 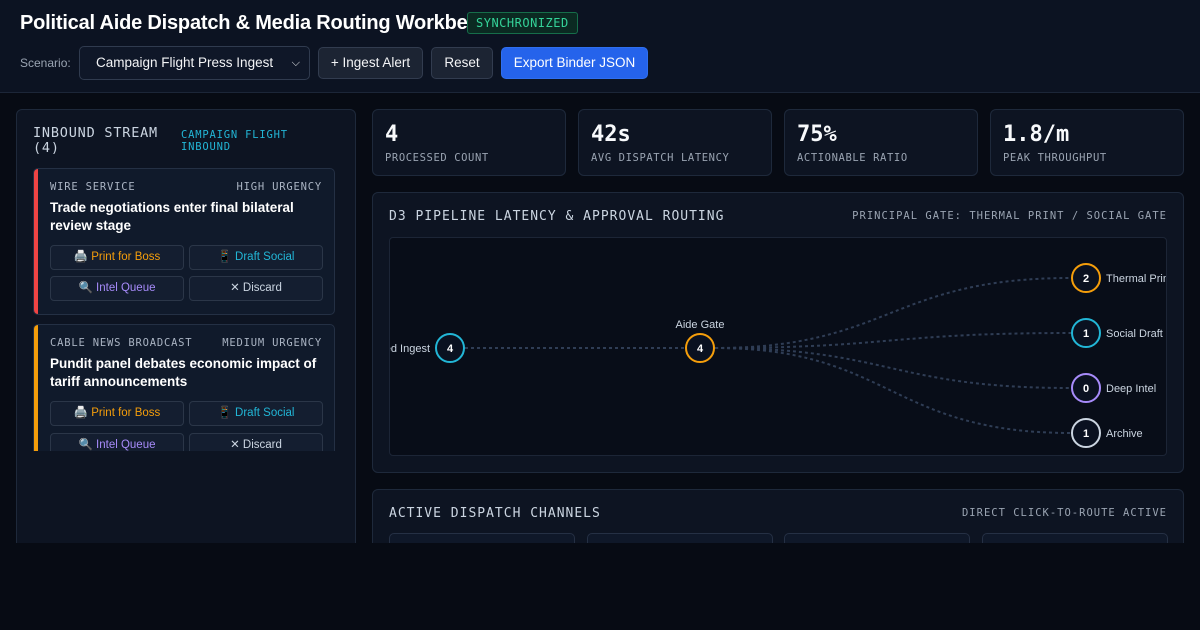 What do you see at coordinates (370, 63) in the screenshot?
I see `ingest-alert-button: + Ingest Alert` at bounding box center [370, 63].